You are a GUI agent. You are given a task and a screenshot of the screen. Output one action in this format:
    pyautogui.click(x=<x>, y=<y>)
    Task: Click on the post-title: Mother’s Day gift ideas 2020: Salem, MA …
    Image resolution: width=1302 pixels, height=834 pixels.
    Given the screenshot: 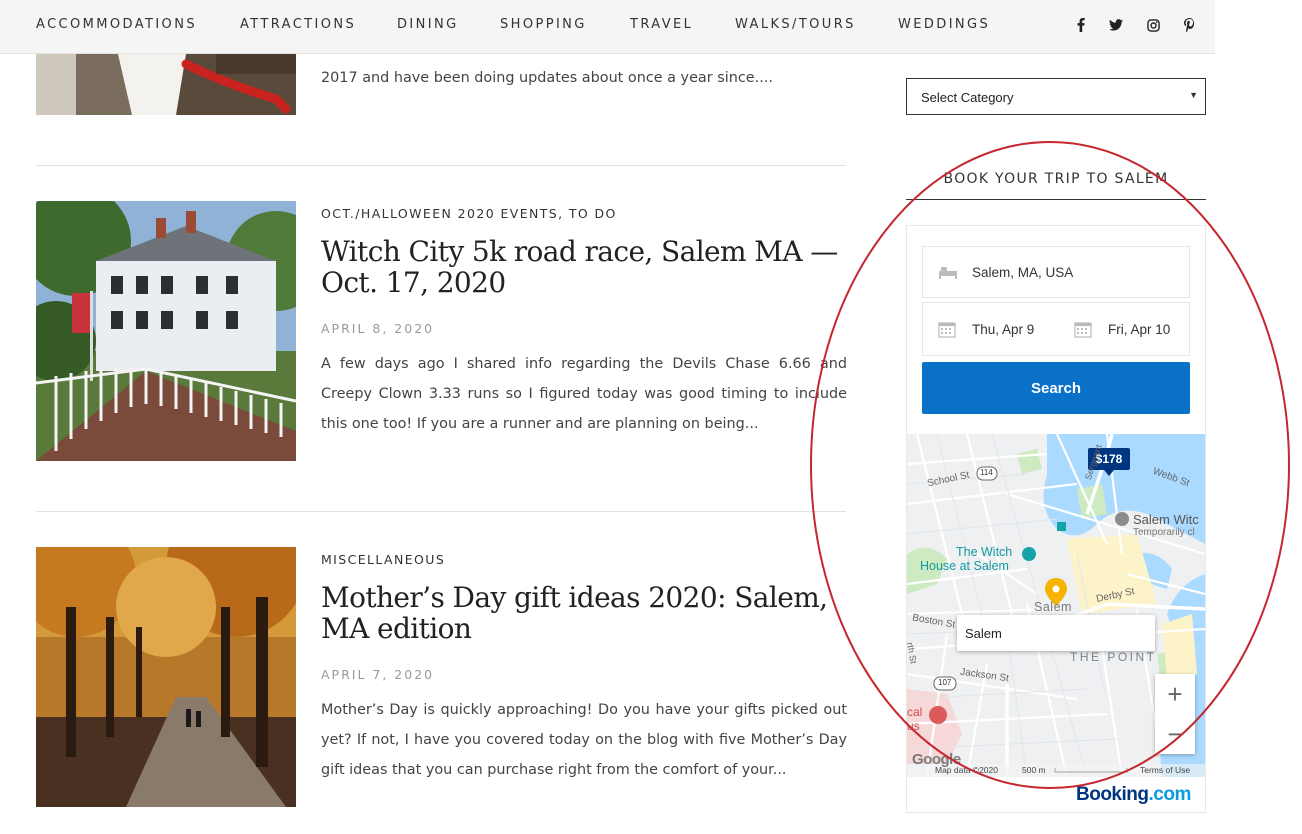 What is the action you would take?
    pyautogui.click(x=583, y=613)
    